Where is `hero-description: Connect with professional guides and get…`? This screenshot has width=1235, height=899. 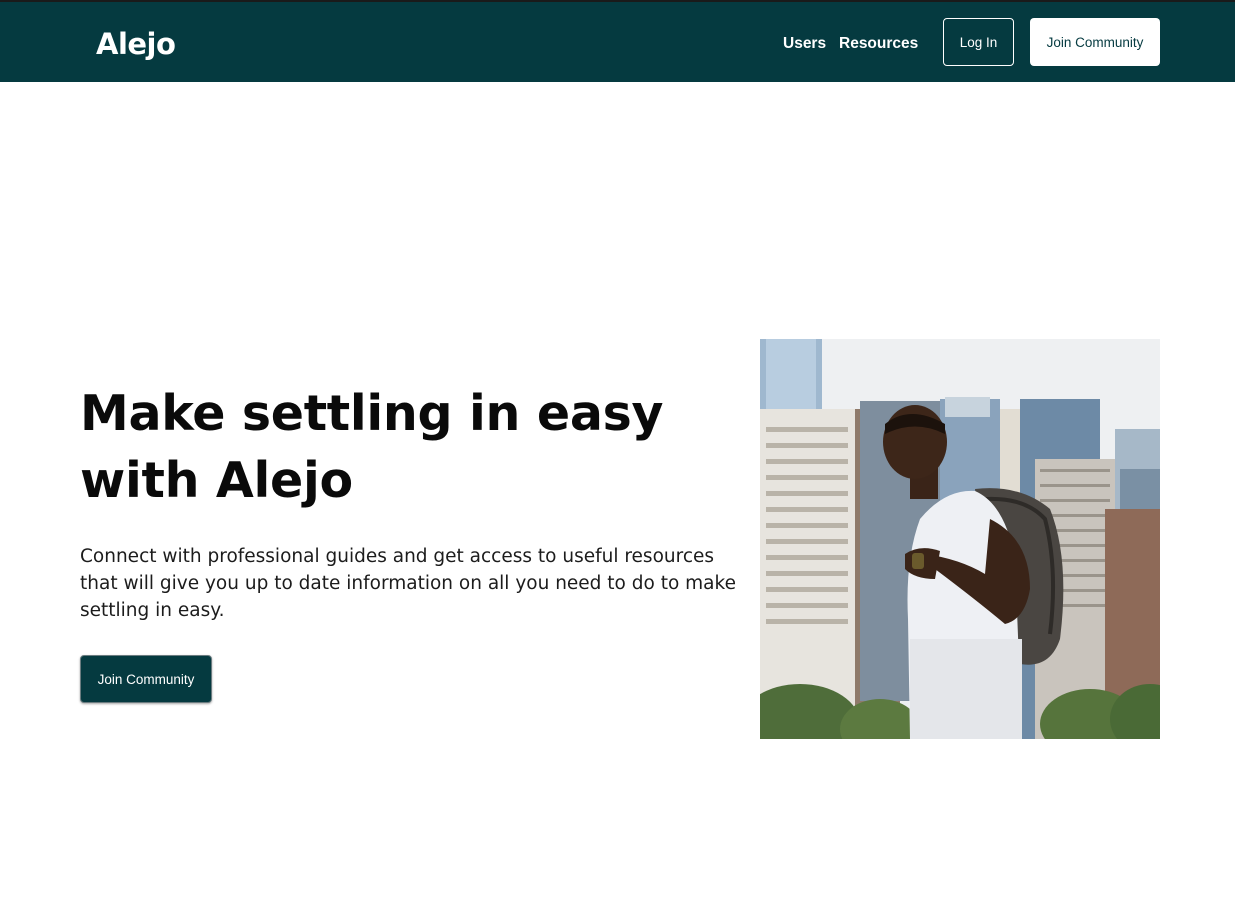
hero-description: Connect with professional guides and get… is located at coordinates (408, 583).